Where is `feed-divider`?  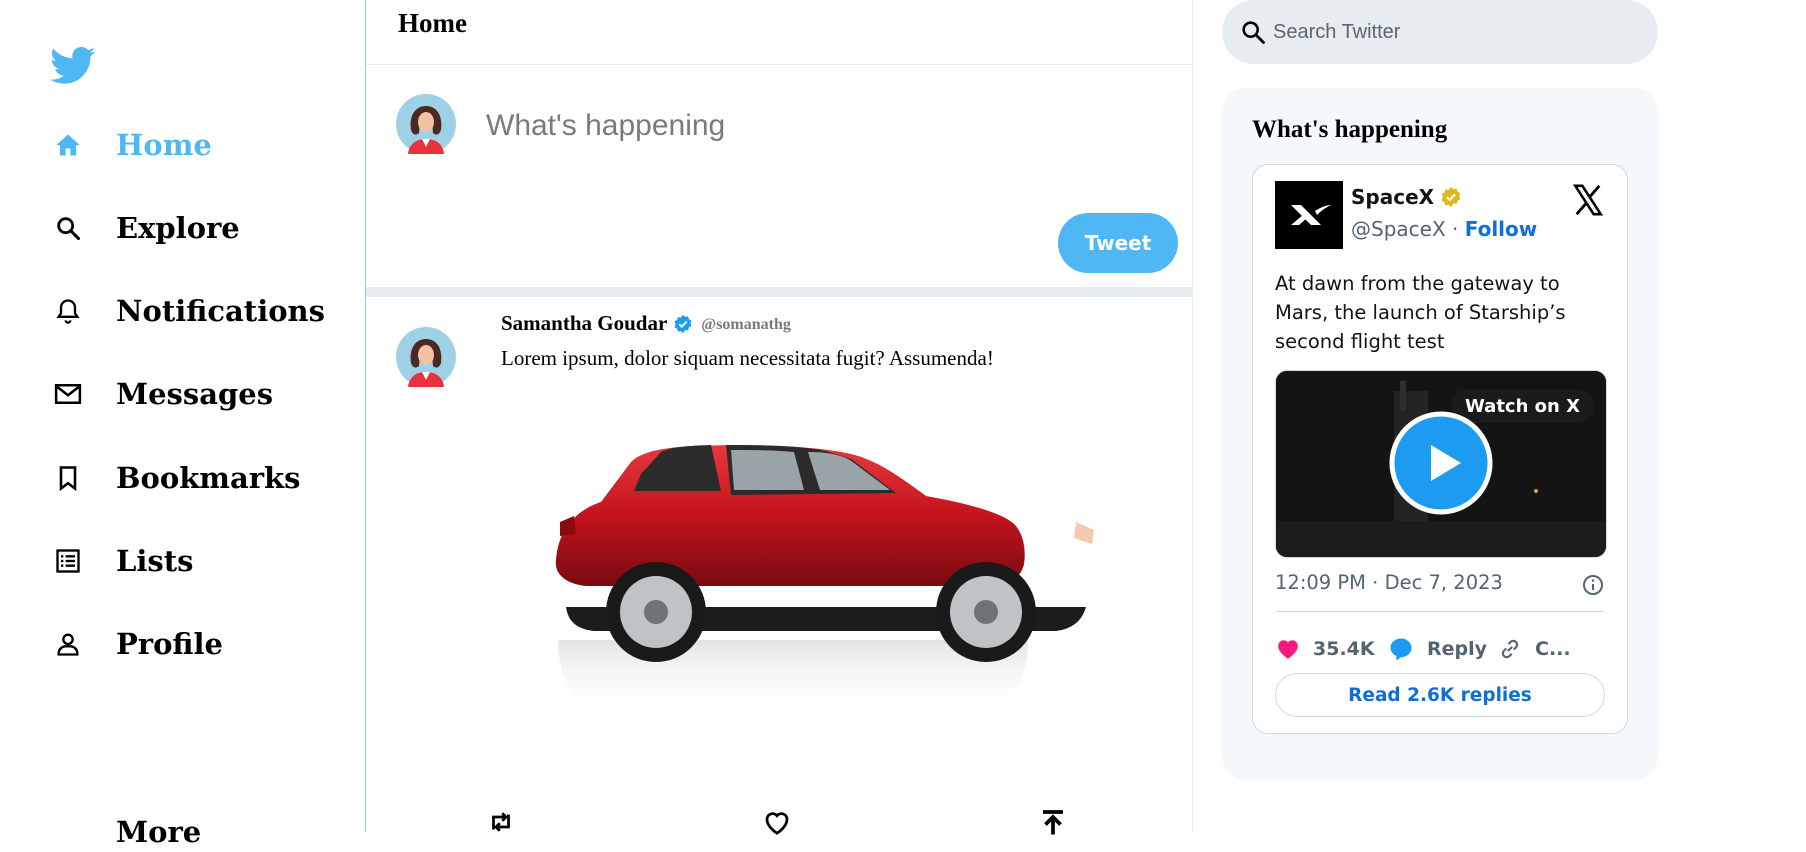
feed-divider is located at coordinates (779, 292).